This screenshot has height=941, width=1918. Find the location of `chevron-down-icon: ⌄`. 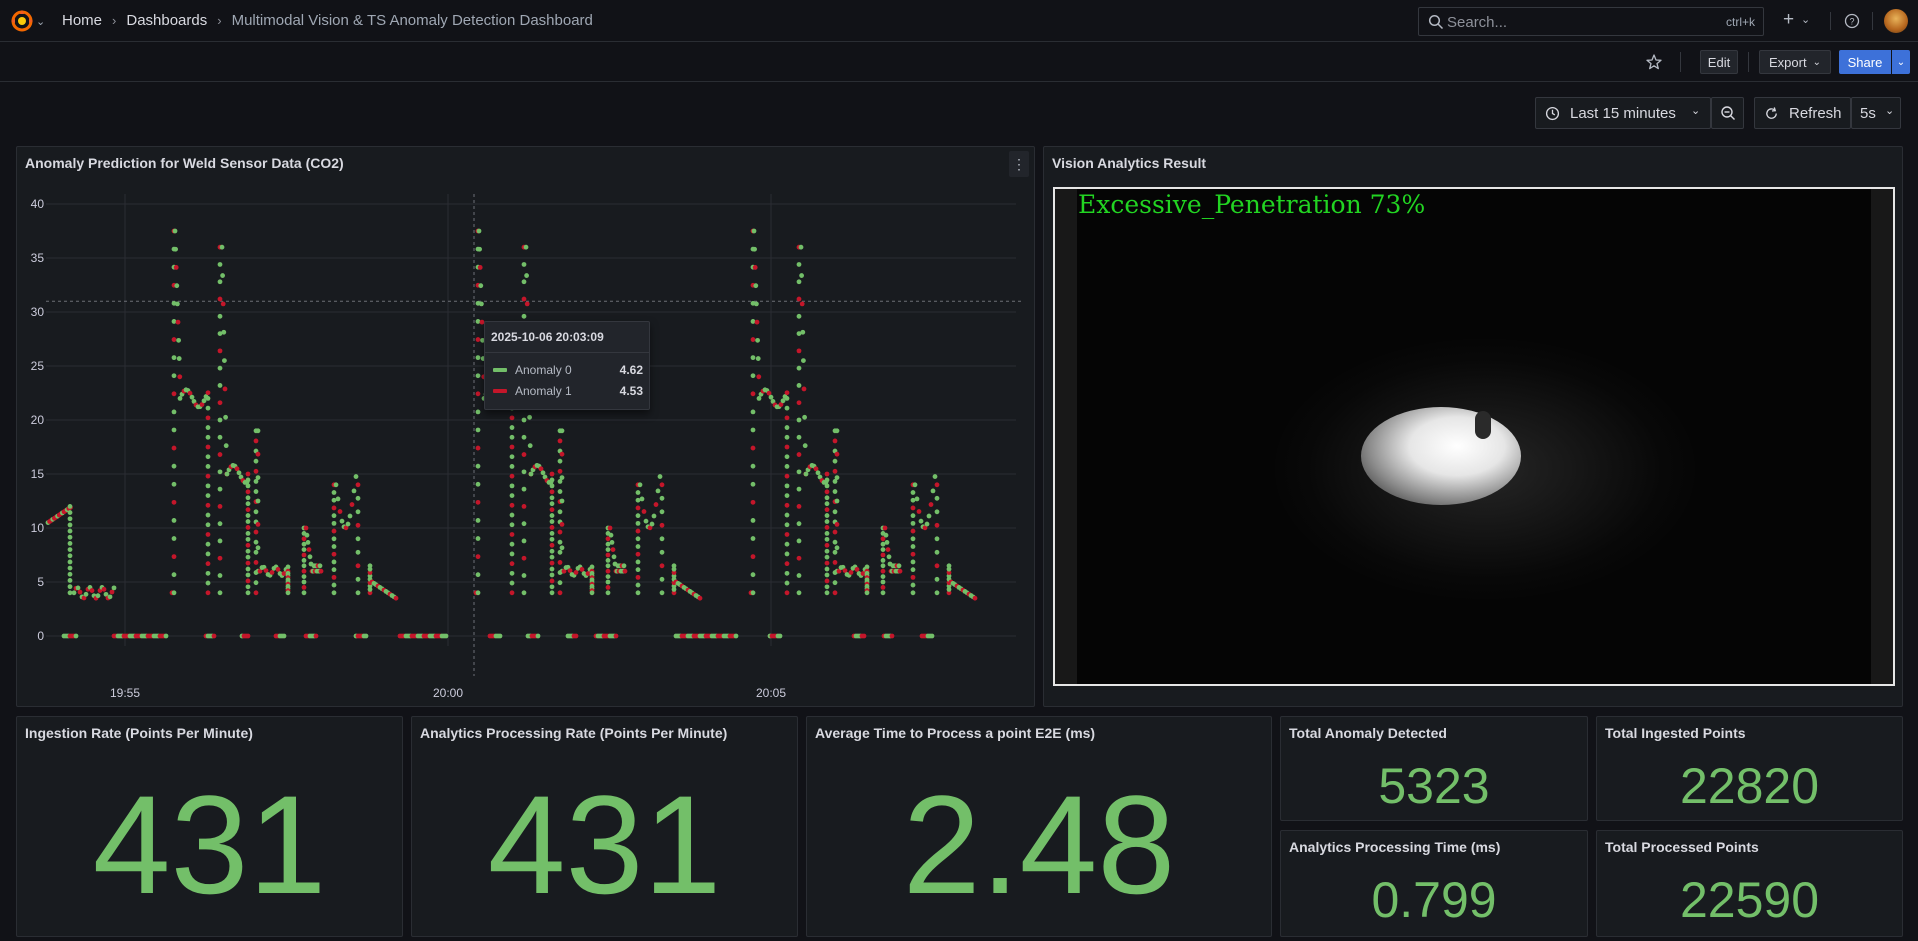

chevron-down-icon: ⌄ is located at coordinates (1805, 19).